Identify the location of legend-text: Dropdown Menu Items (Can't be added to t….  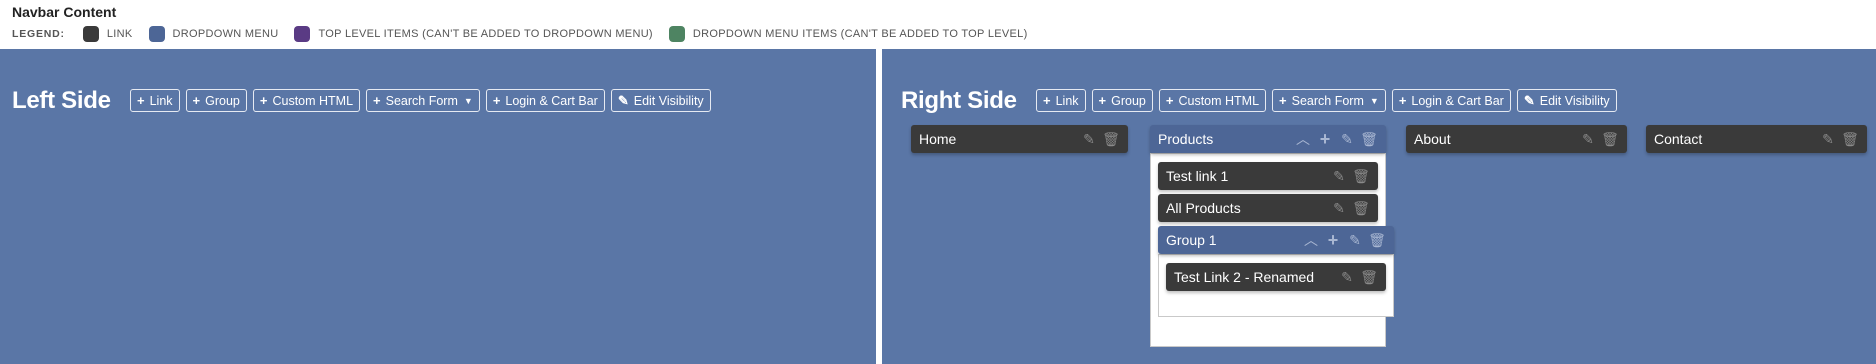
(860, 34).